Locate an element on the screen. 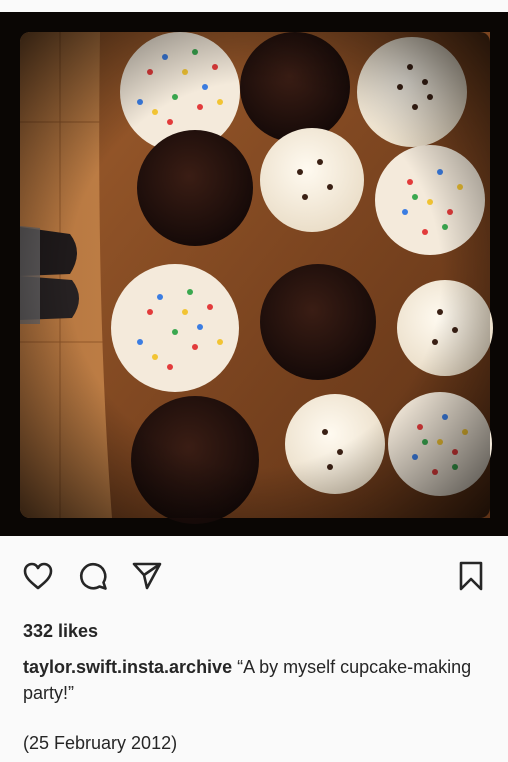 The width and height of the screenshot is (508, 762). caption-username: taylor.swift.insta.archive is located at coordinates (127, 667).